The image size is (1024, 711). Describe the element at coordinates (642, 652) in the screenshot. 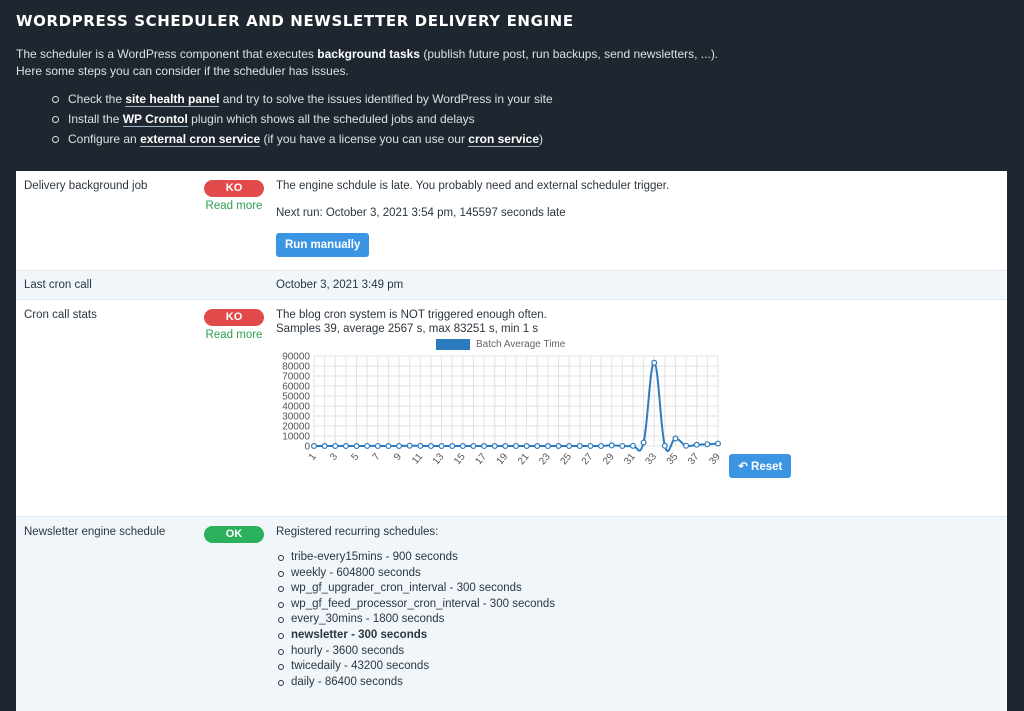

I see `schedule-item: hourly - 3600 seconds` at that location.